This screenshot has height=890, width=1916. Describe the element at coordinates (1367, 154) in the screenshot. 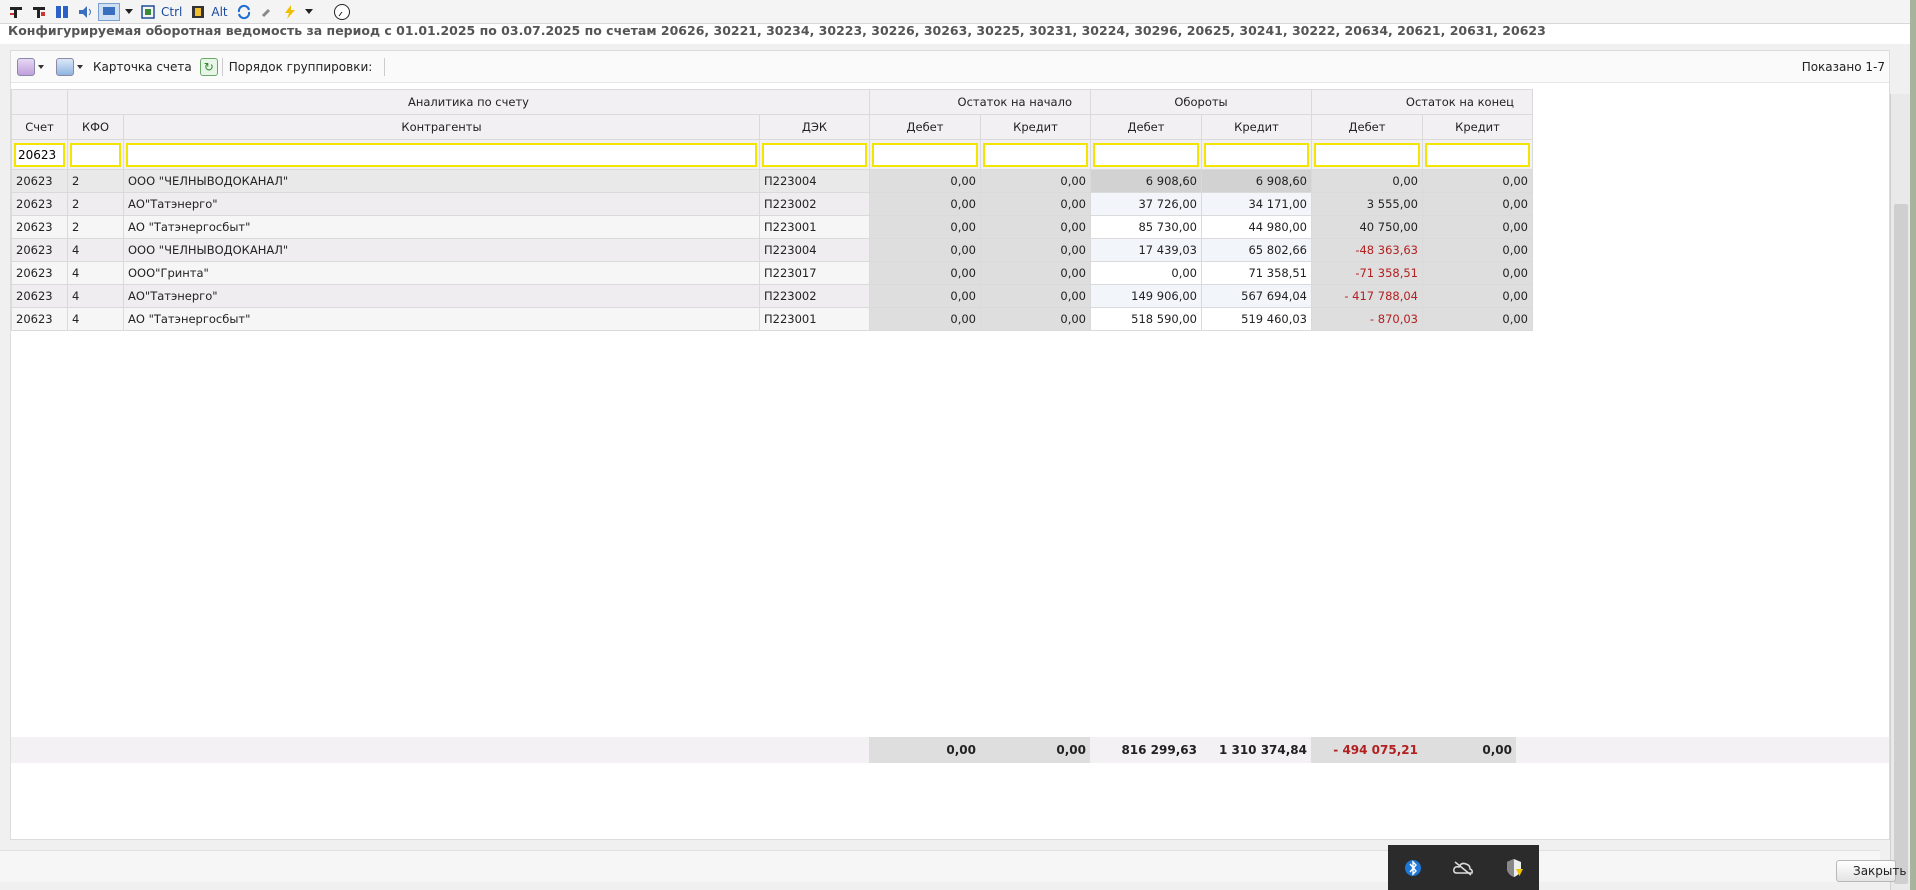

I see `filter-end-debit-input` at that location.